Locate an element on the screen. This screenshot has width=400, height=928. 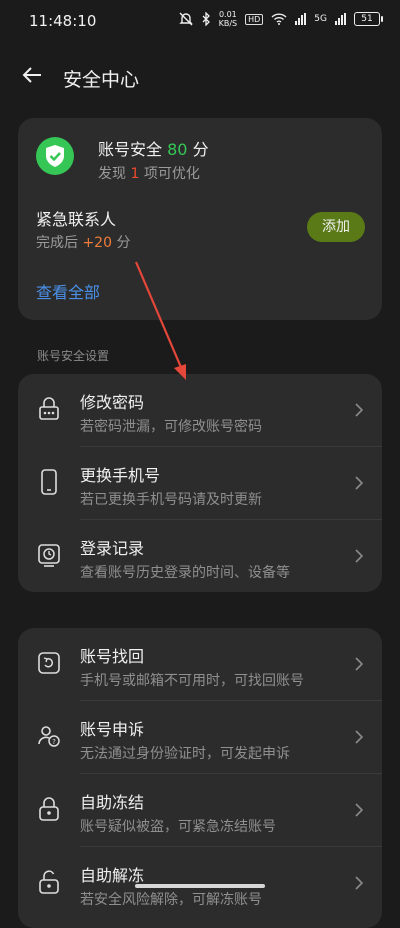
clock: 11:48:10 is located at coordinates (63, 21).